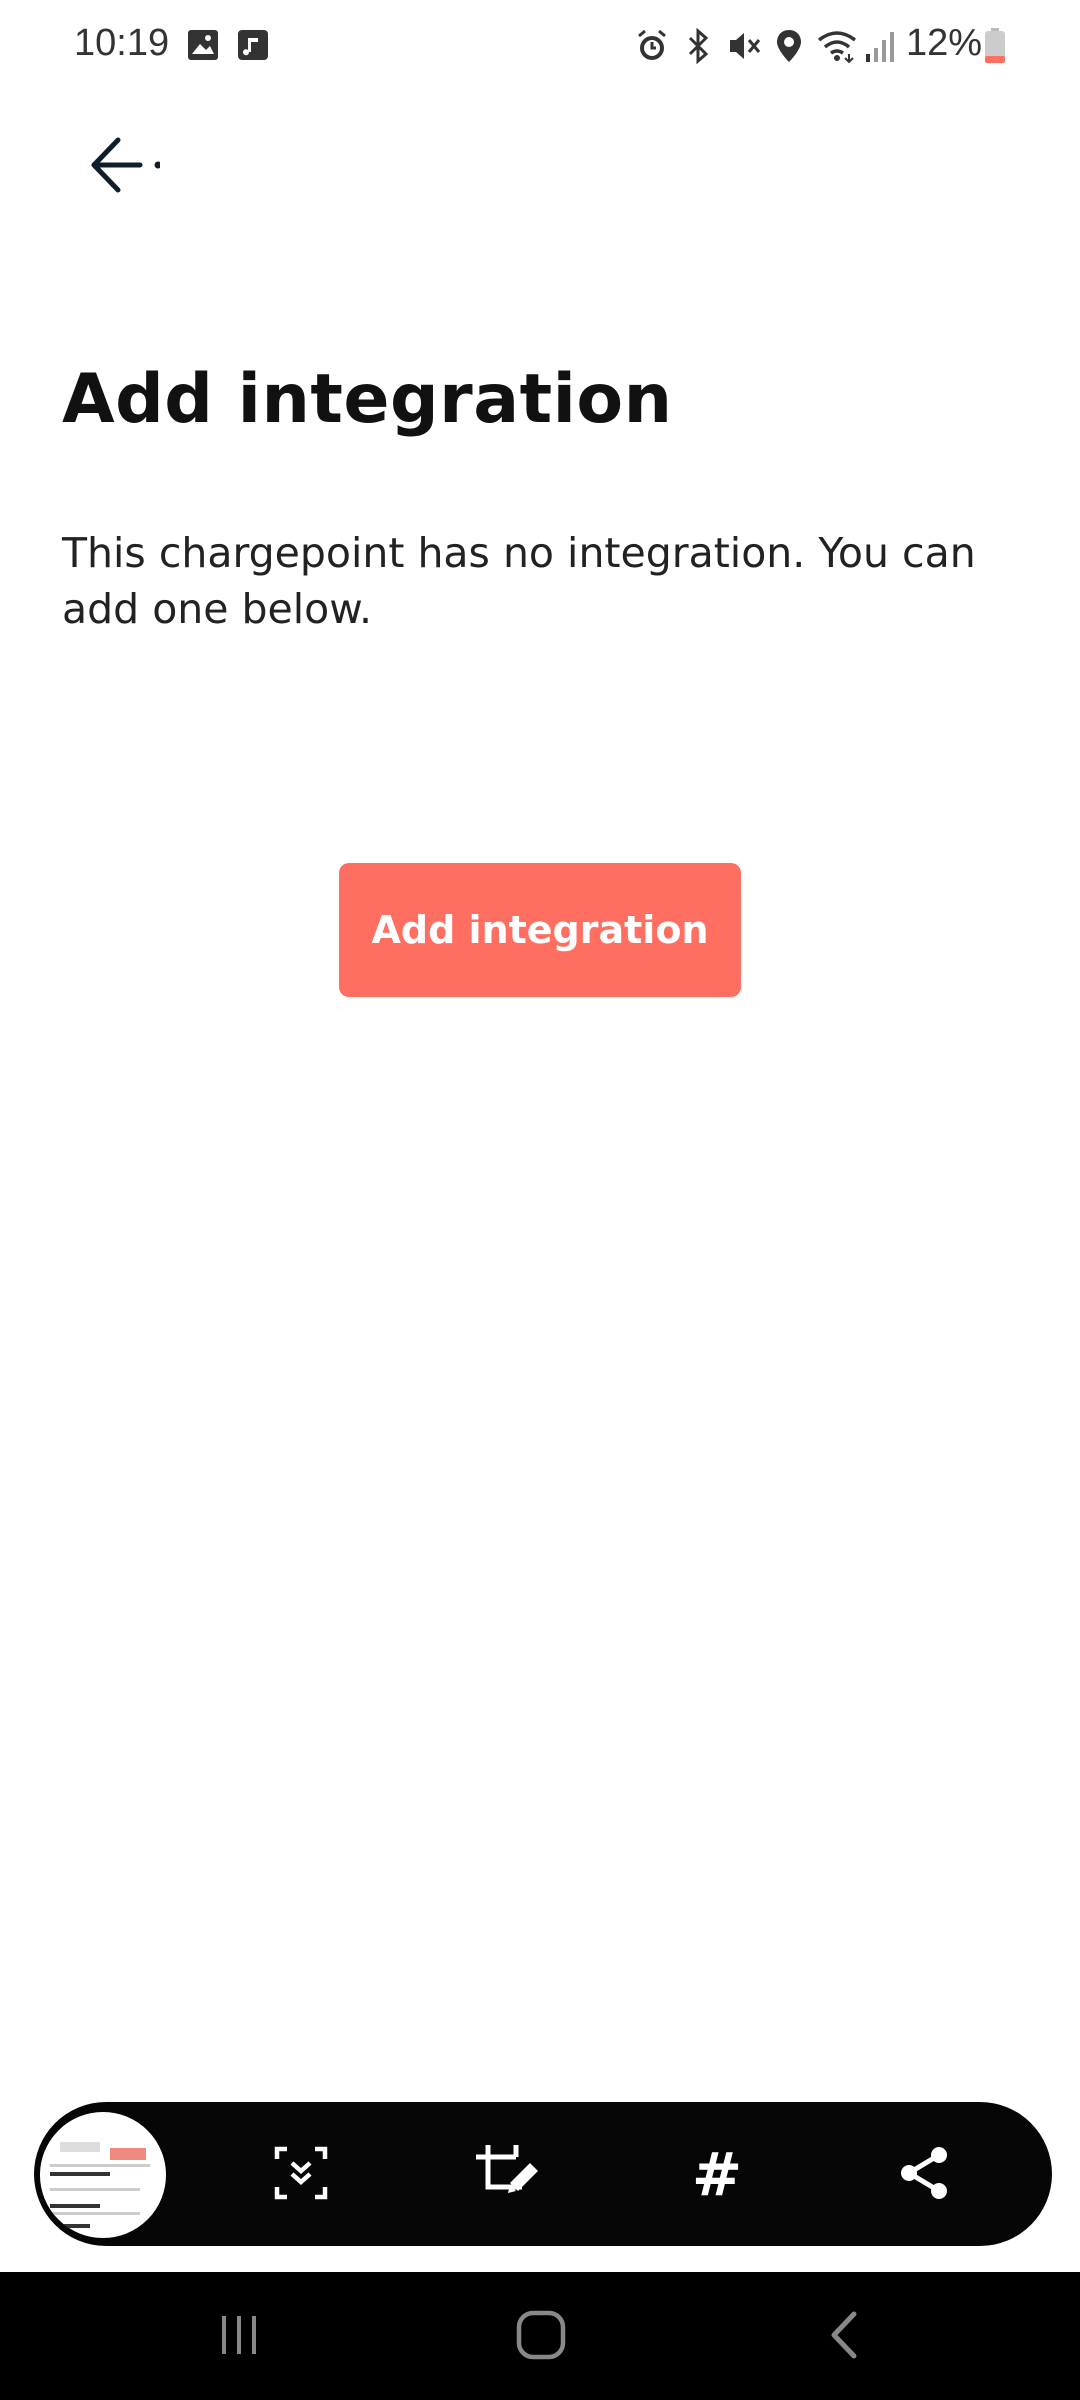 Image resolution: width=1080 pixels, height=2400 pixels. Describe the element at coordinates (944, 43) in the screenshot. I see `battery-level: 12%` at that location.